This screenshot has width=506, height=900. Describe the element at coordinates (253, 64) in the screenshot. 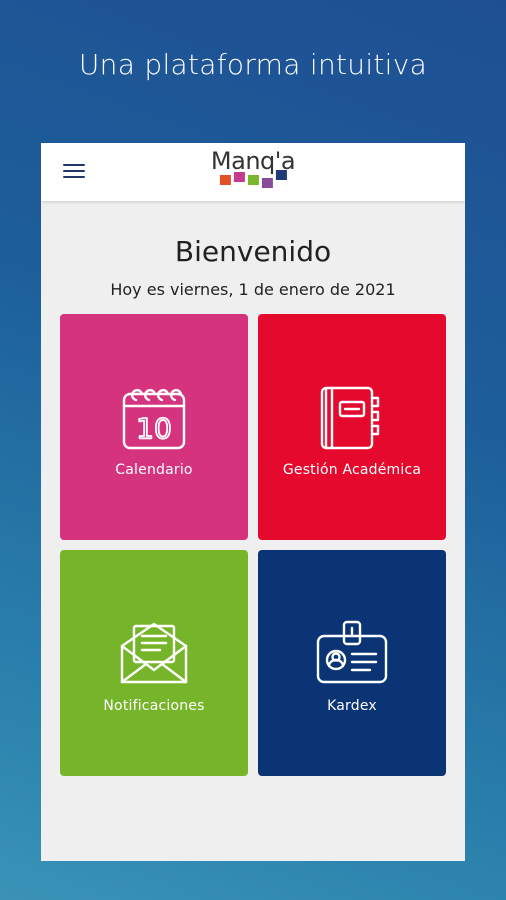

I see `promo-headline: Una plataforma intuitiva` at that location.